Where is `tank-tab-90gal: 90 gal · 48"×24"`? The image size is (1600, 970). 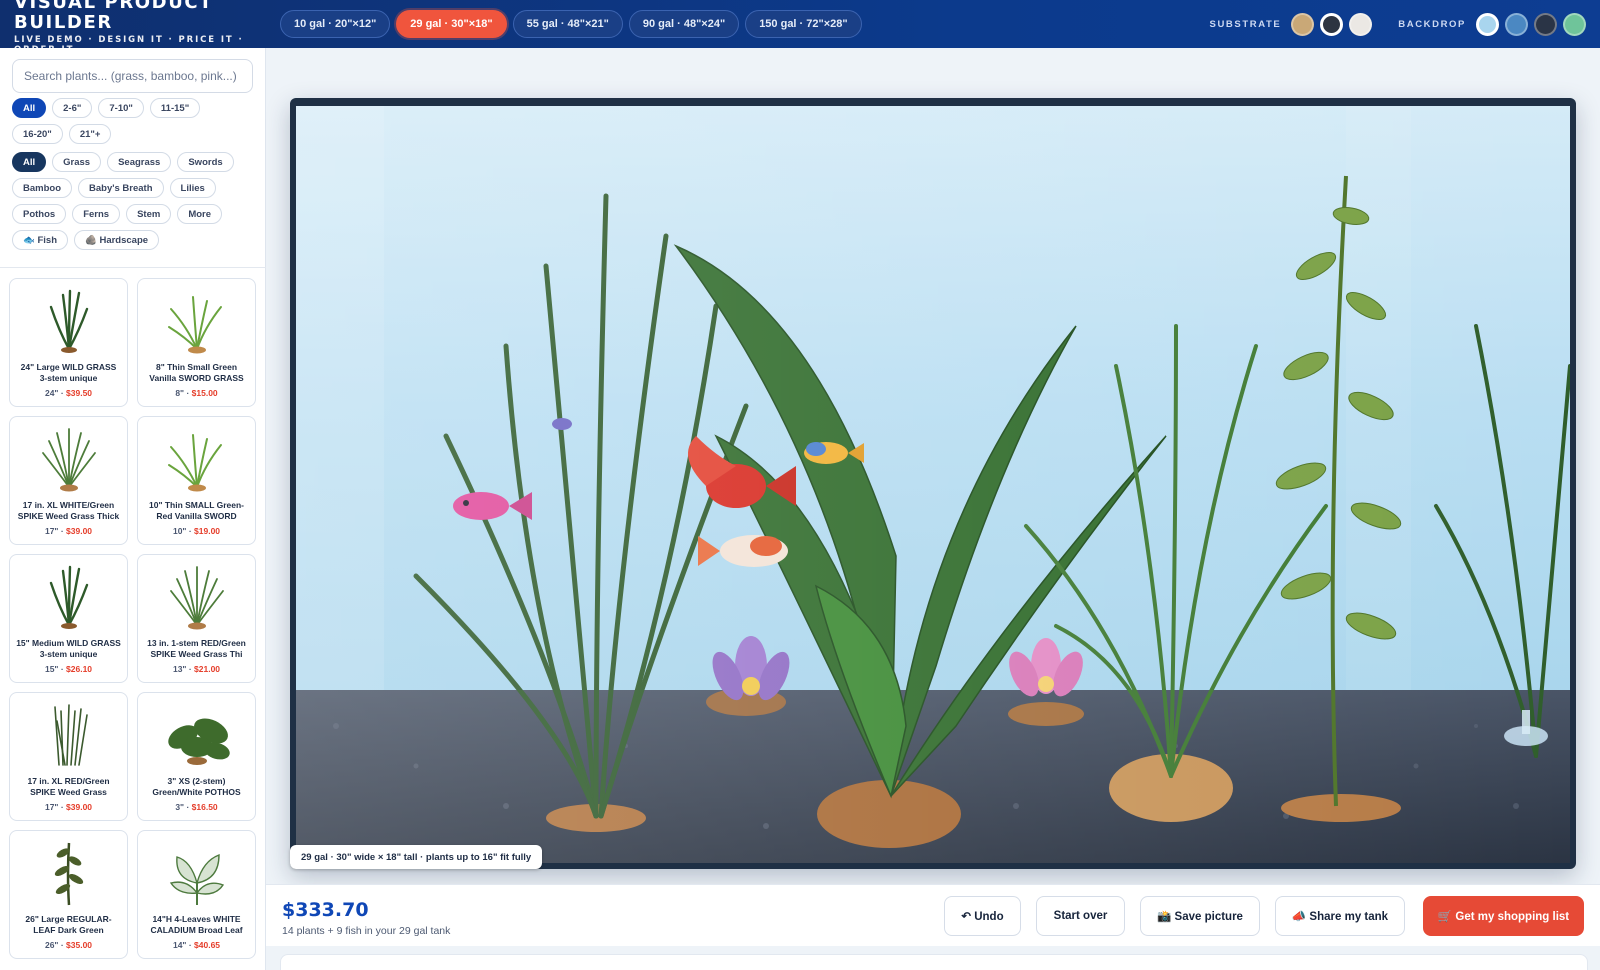
tank-tab-90gal: 90 gal · 48"×24" is located at coordinates (684, 24).